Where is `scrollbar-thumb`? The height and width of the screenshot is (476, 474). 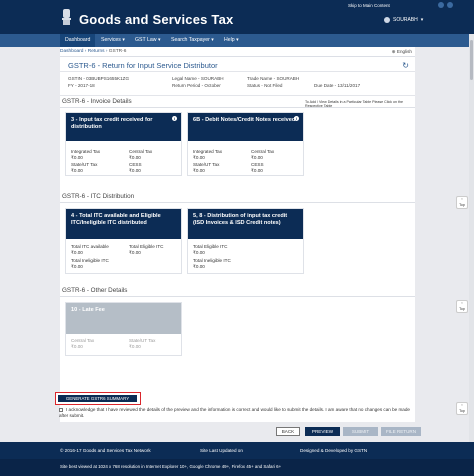
scrollbar-thumb is located at coordinates (471, 60).